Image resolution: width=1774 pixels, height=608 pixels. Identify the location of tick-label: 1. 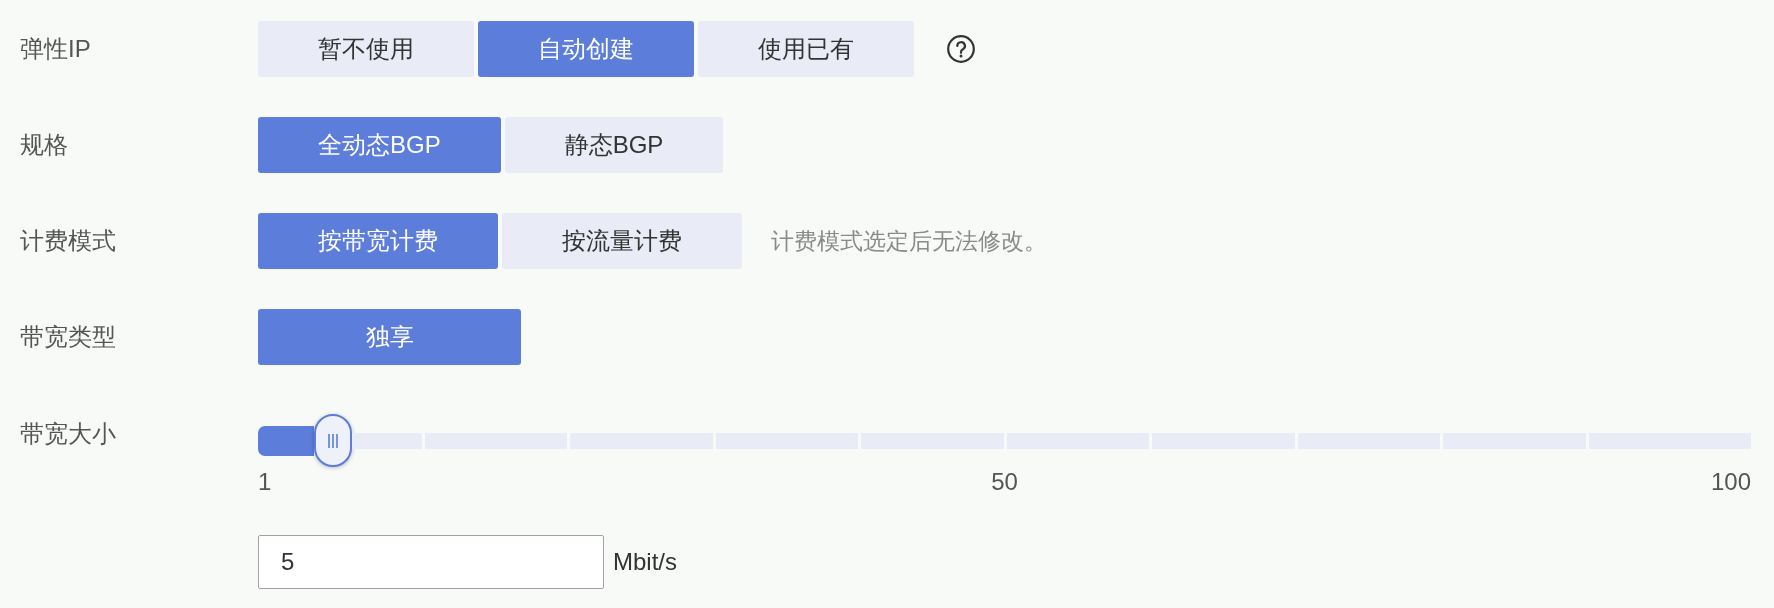
(265, 482).